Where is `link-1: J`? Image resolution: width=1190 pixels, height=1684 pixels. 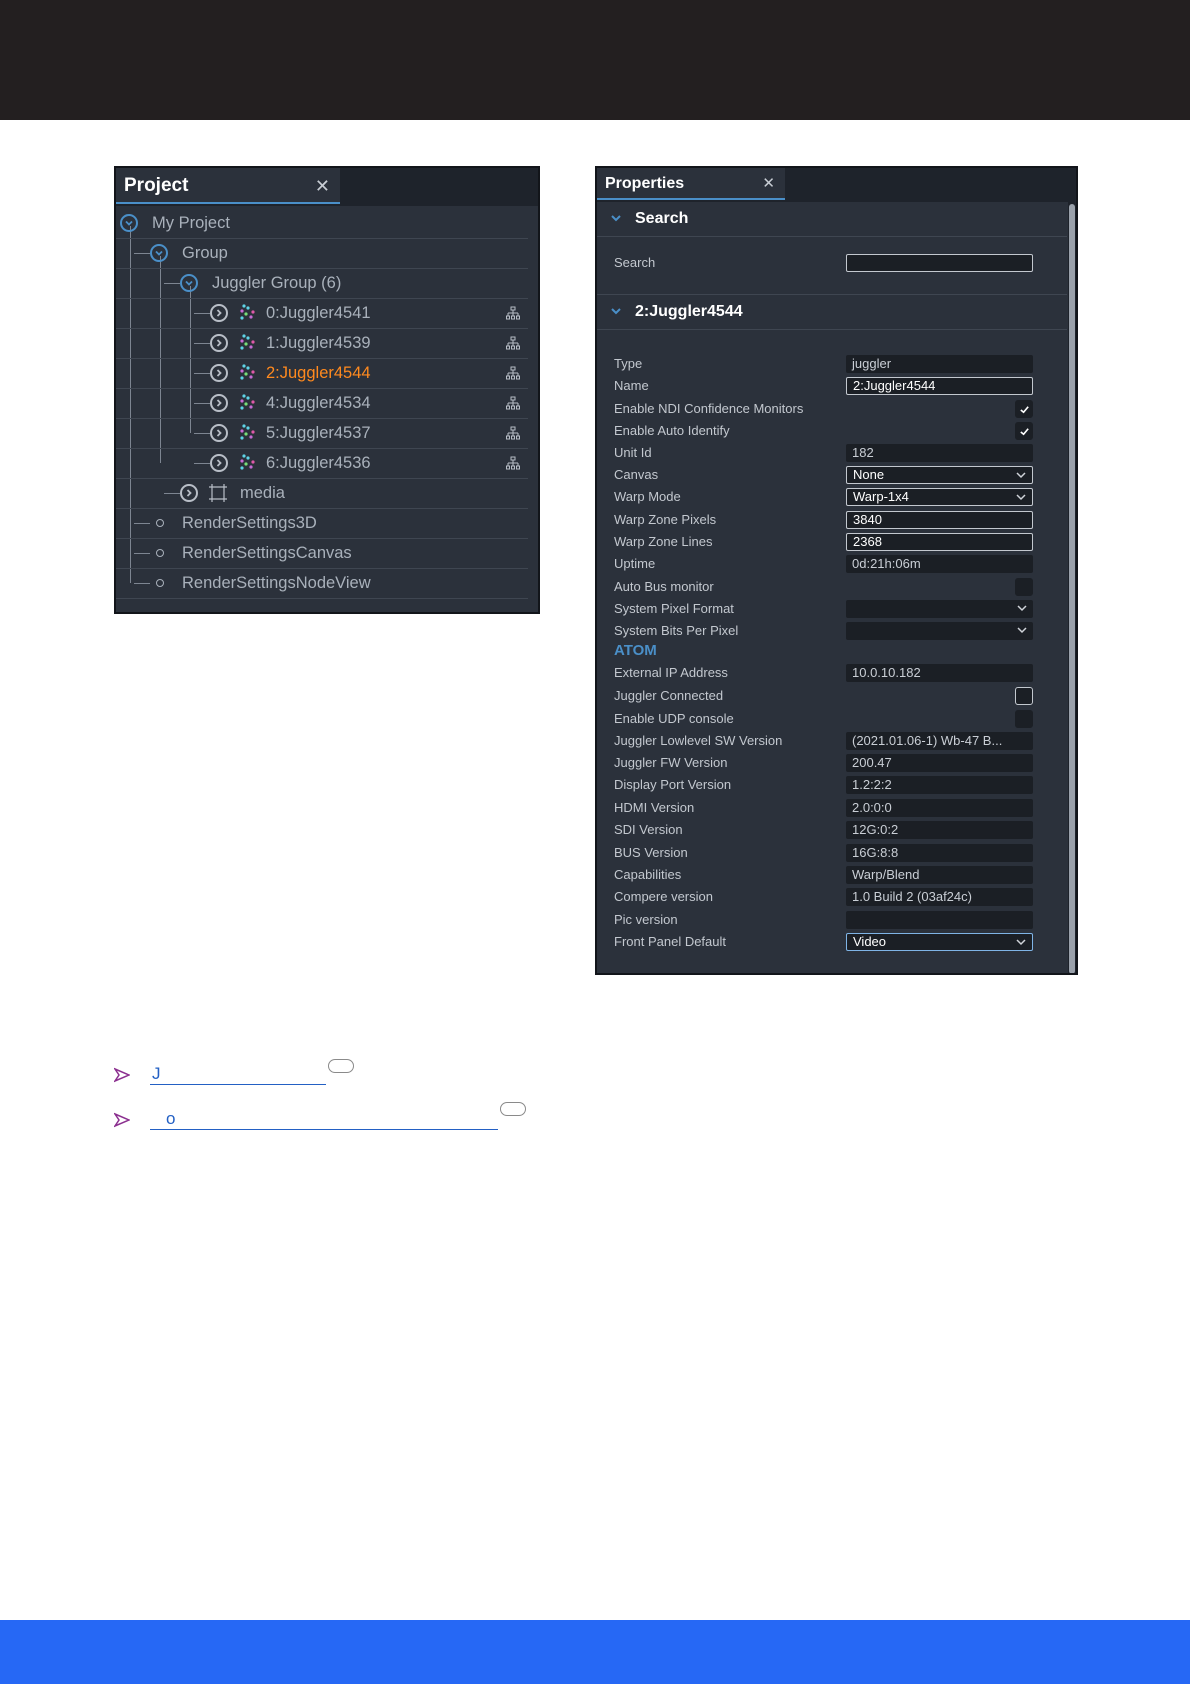 link-1: J is located at coordinates (238, 1074).